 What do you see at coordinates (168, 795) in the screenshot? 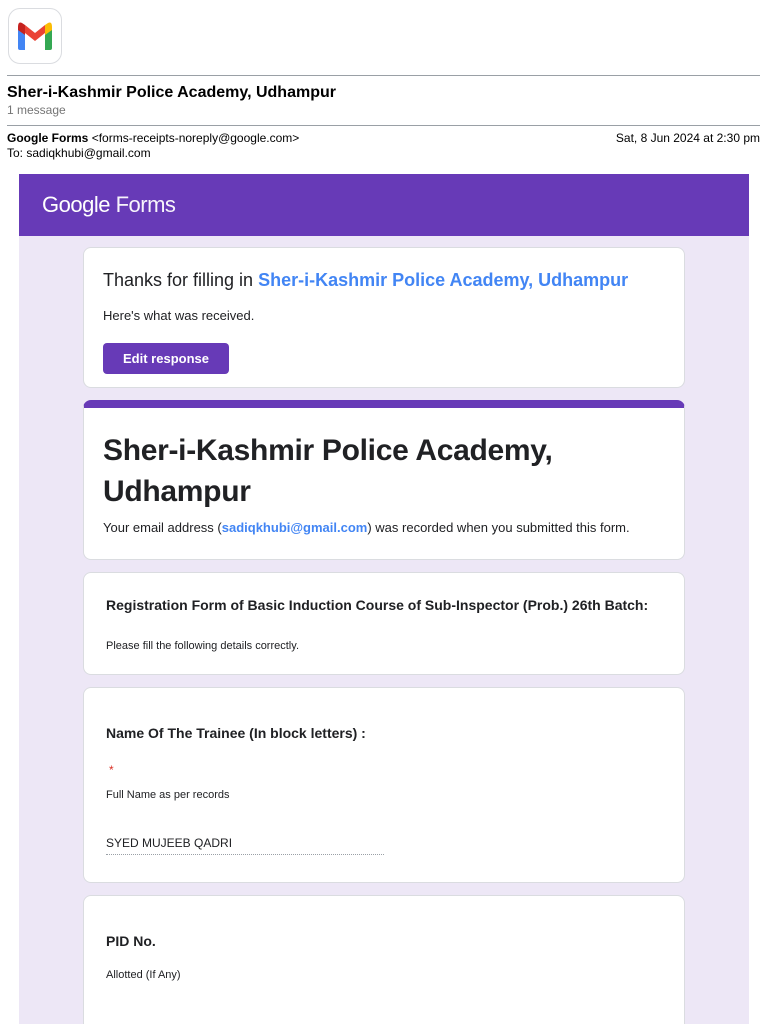
I see `question-help-text: Full Name as per records` at bounding box center [168, 795].